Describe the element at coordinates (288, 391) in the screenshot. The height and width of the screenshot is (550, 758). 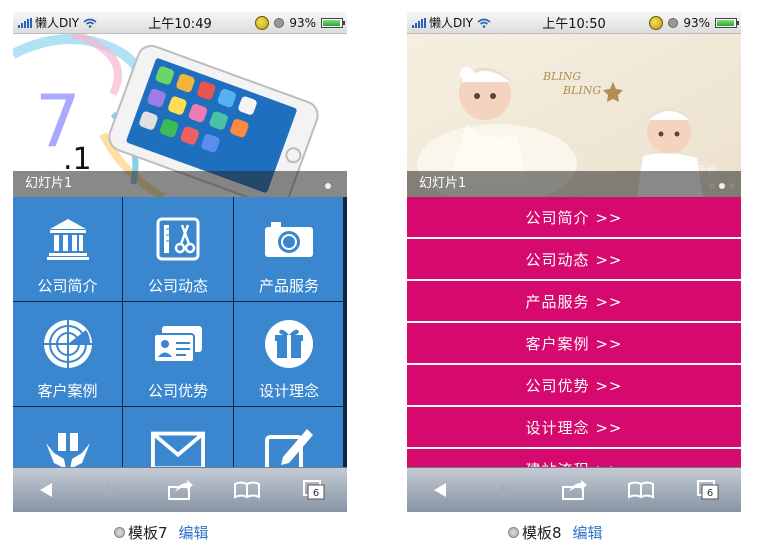
I see `grid-item-label: 设计理念` at that location.